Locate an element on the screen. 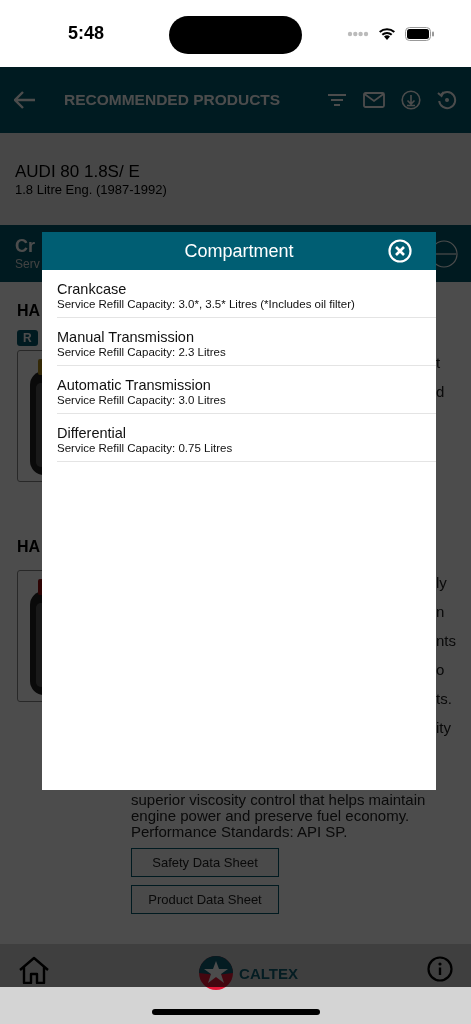  signal-icon is located at coordinates (358, 33).